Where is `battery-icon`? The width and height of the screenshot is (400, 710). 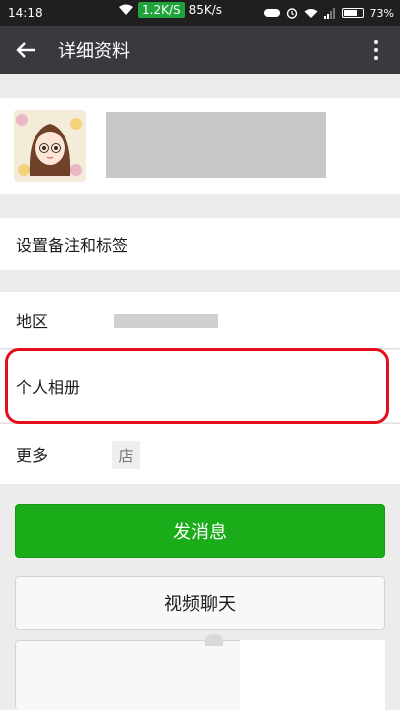 battery-icon is located at coordinates (352, 13).